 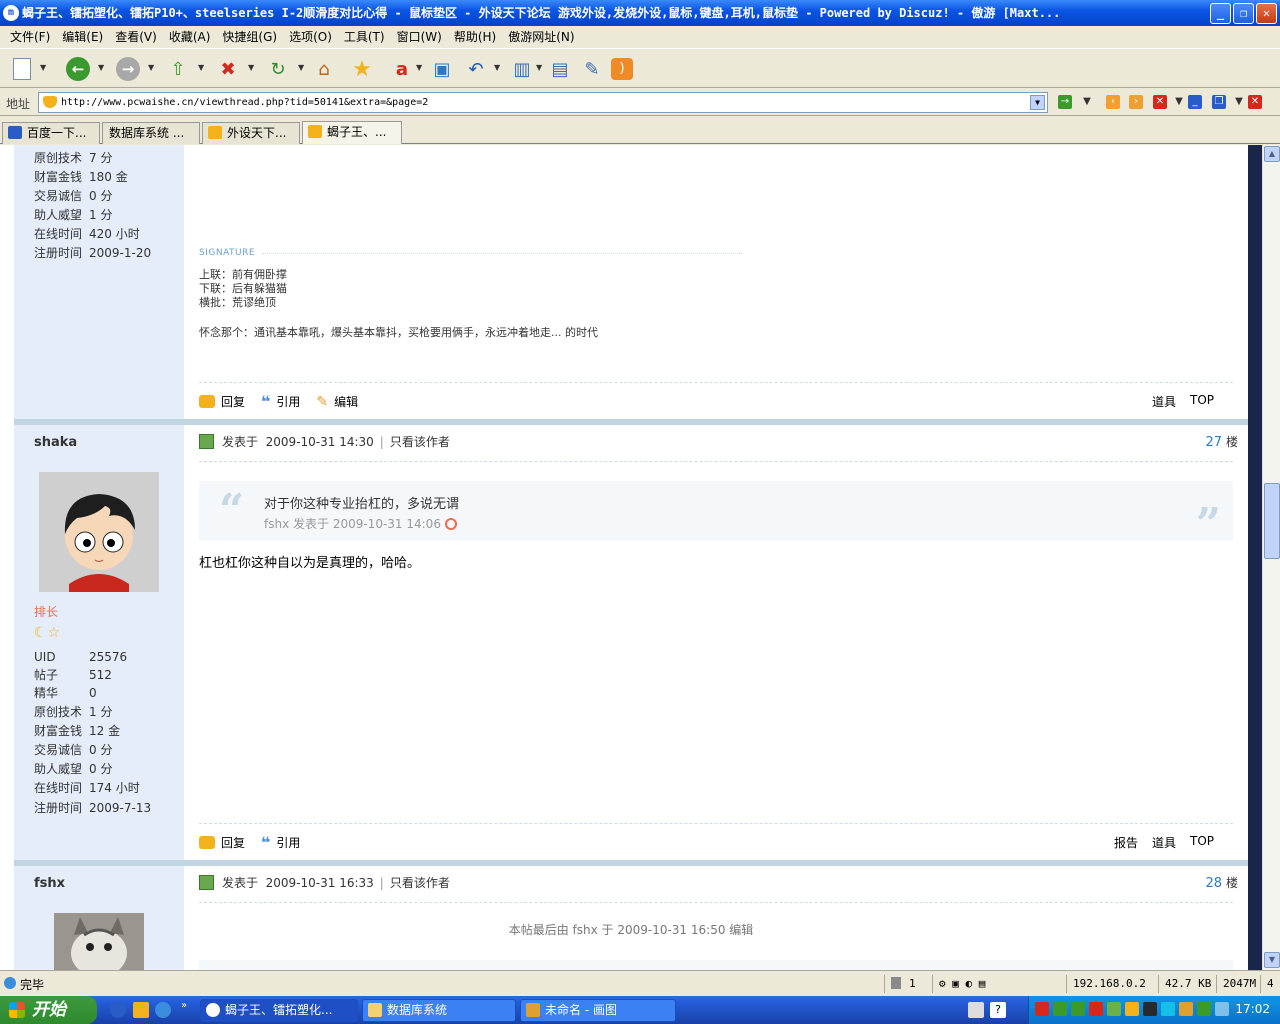 I want to click on start-button: 开始, so click(x=48, y=1010).